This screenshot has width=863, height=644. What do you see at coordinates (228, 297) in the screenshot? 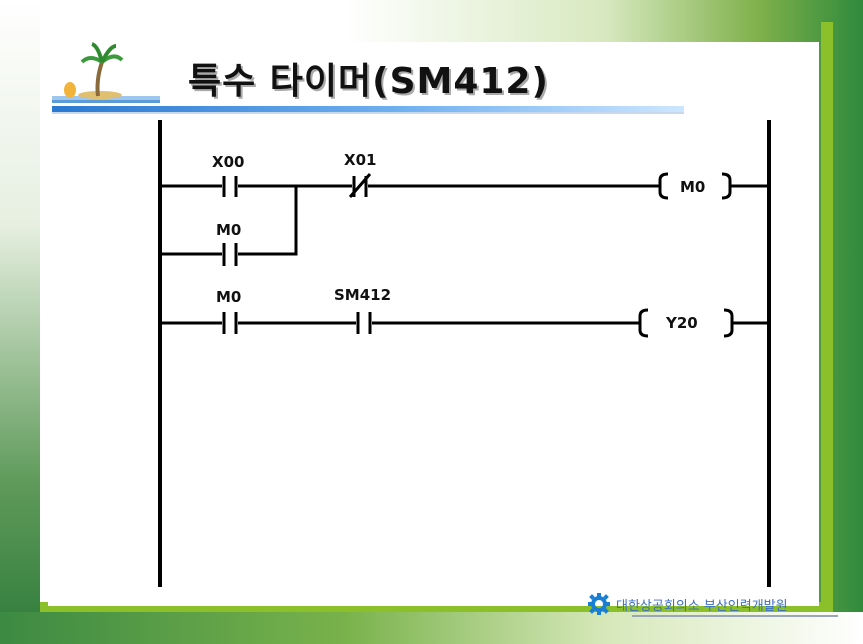
I see `label-m0-rung2: M0` at bounding box center [228, 297].